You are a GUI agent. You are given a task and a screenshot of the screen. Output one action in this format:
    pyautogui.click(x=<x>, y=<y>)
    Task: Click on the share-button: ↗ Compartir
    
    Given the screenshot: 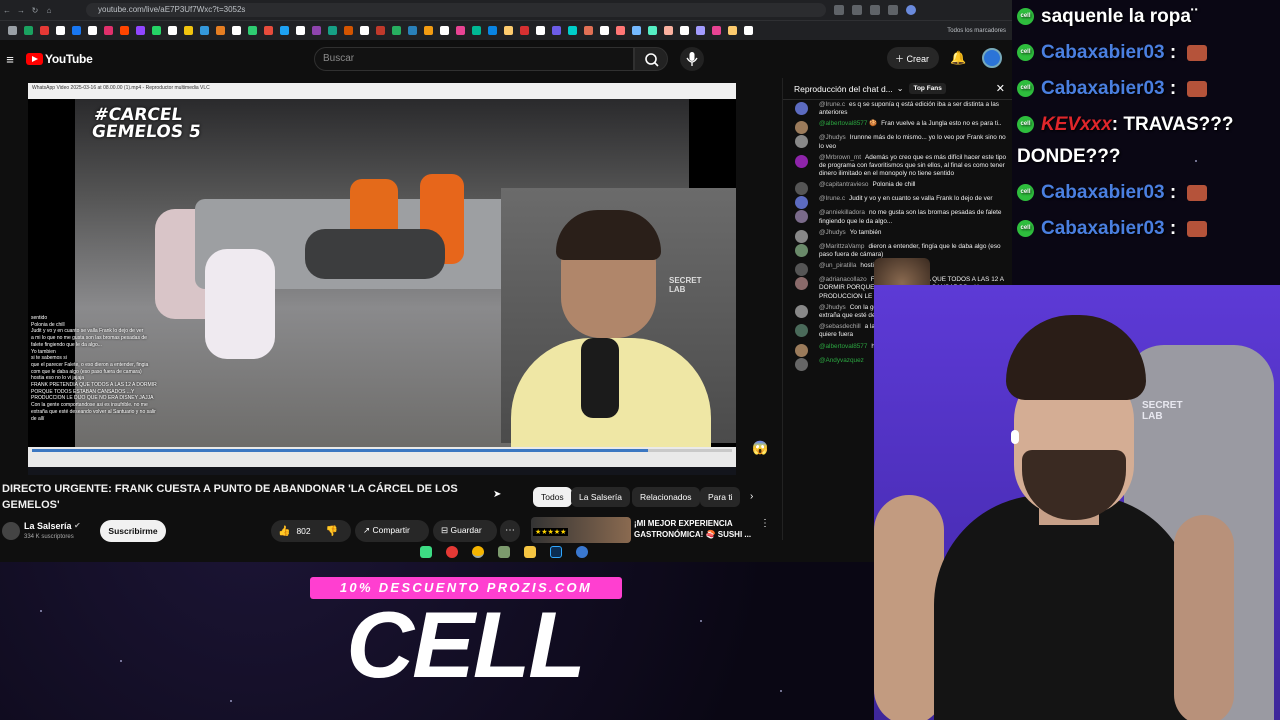 What is the action you would take?
    pyautogui.click(x=392, y=531)
    